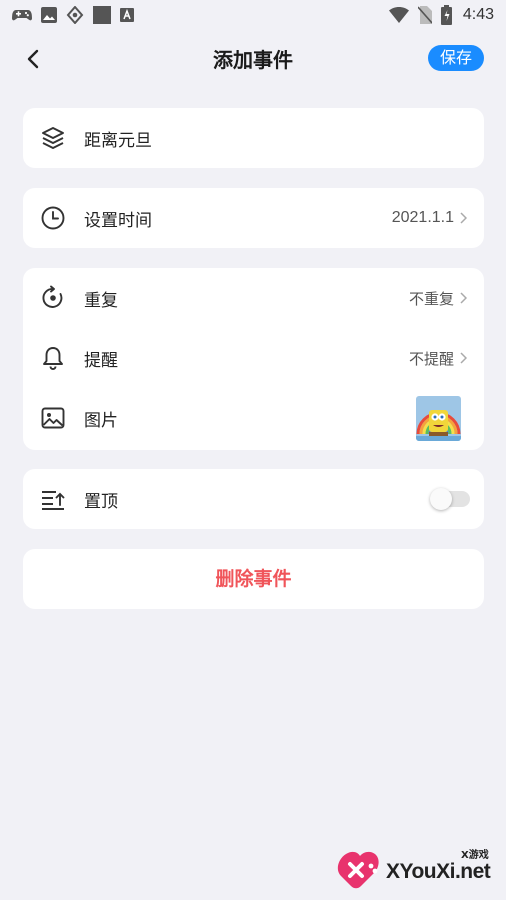 This screenshot has height=900, width=506. I want to click on nav-bar: 添加事件 保存, so click(253, 58).